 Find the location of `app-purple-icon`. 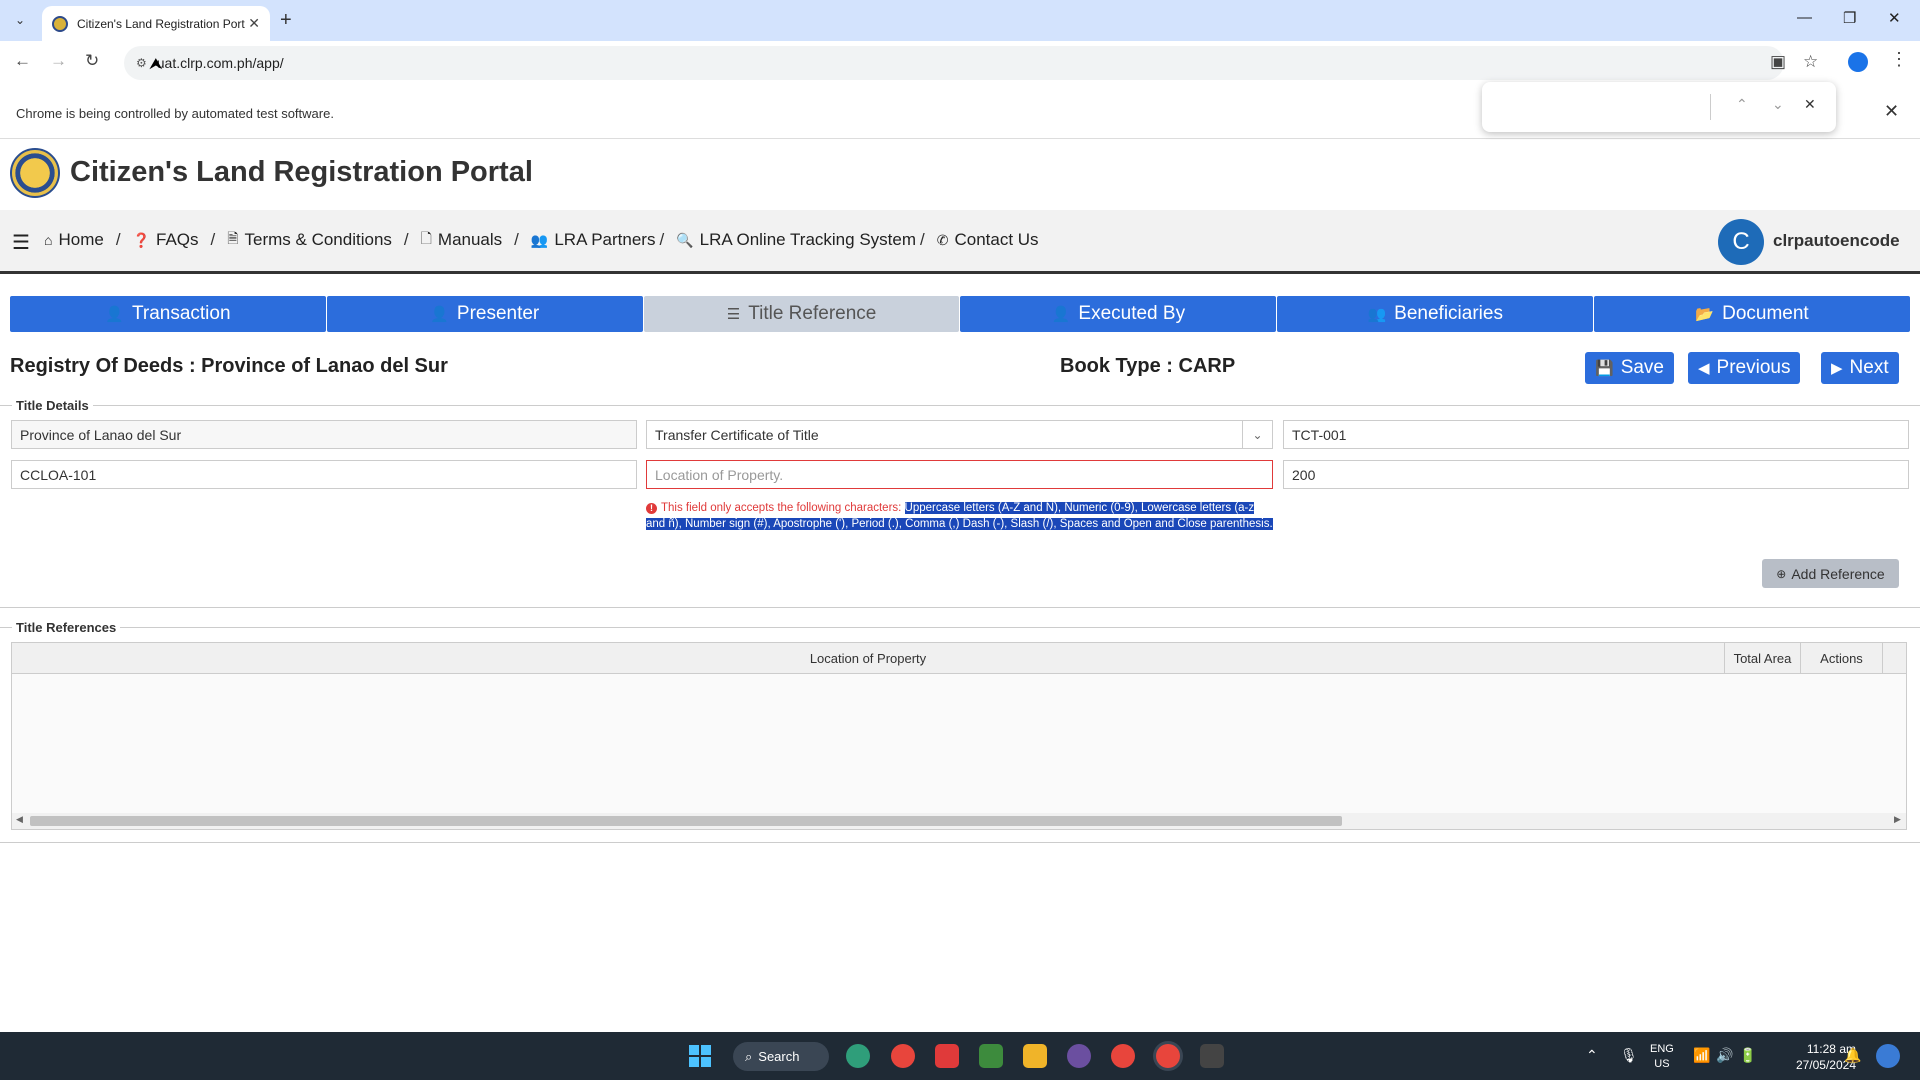

app-purple-icon is located at coordinates (1079, 1056).